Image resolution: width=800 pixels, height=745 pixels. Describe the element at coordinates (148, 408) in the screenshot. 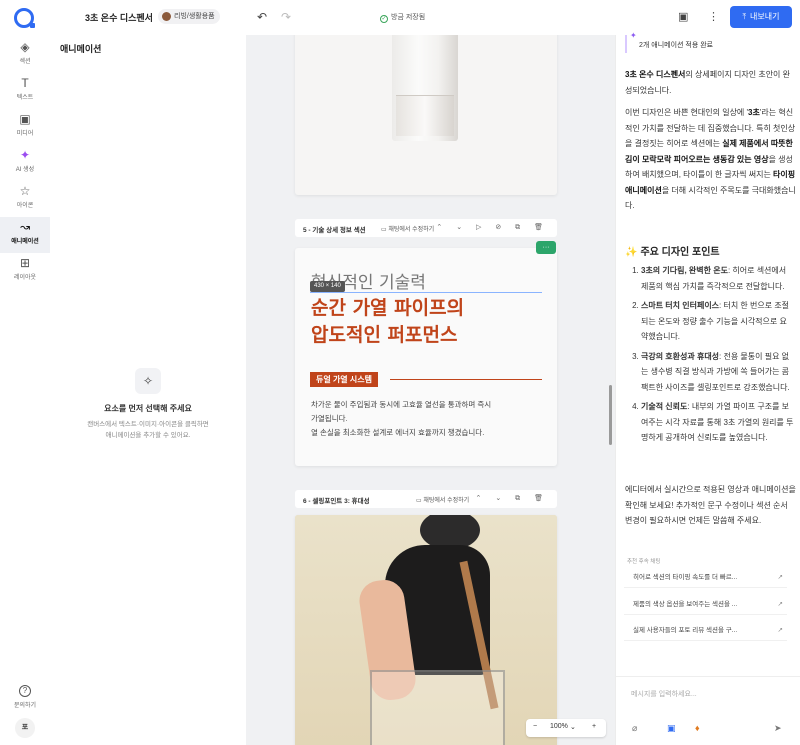

I see `empty-title: 요소를 먼저 선택해 주세요` at that location.